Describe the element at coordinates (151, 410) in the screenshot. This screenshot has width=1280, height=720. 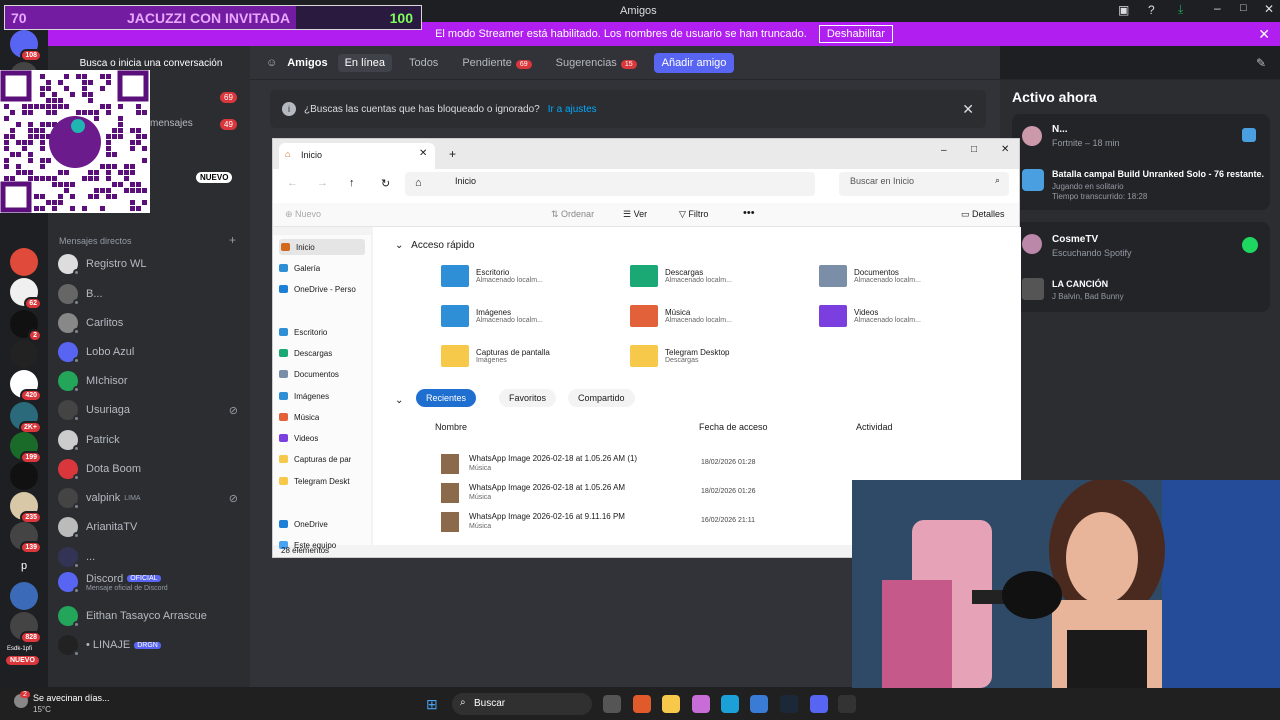
I see `dm-item: Usuriaga ⊘` at that location.